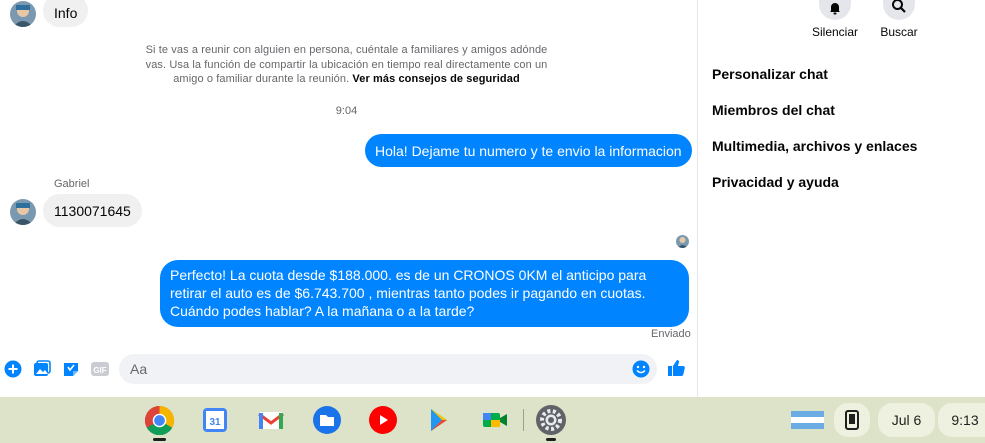 This screenshot has height=443, width=985. Describe the element at coordinates (327, 420) in the screenshot. I see `files-icon` at that location.